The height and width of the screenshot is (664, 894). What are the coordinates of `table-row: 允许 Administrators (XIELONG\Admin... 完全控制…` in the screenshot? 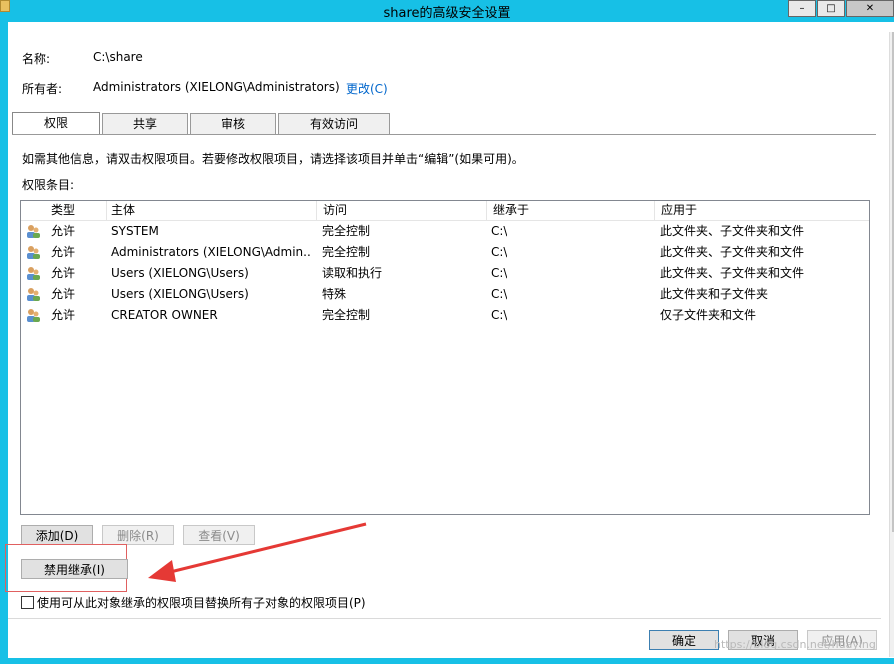 It's located at (445, 252).